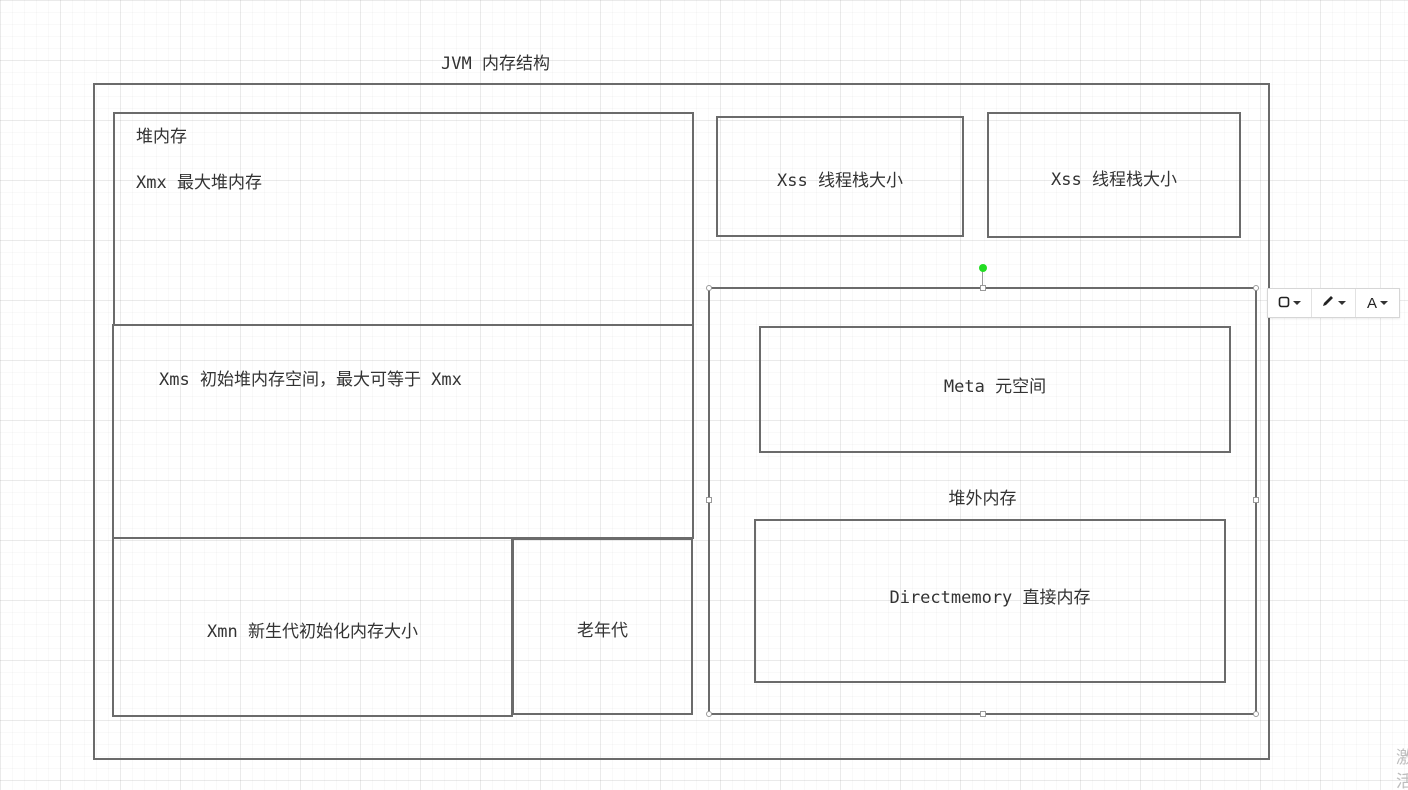 Image resolution: width=1408 pixels, height=790 pixels. What do you see at coordinates (1256, 288) in the screenshot?
I see `resize-handle-top-right` at bounding box center [1256, 288].